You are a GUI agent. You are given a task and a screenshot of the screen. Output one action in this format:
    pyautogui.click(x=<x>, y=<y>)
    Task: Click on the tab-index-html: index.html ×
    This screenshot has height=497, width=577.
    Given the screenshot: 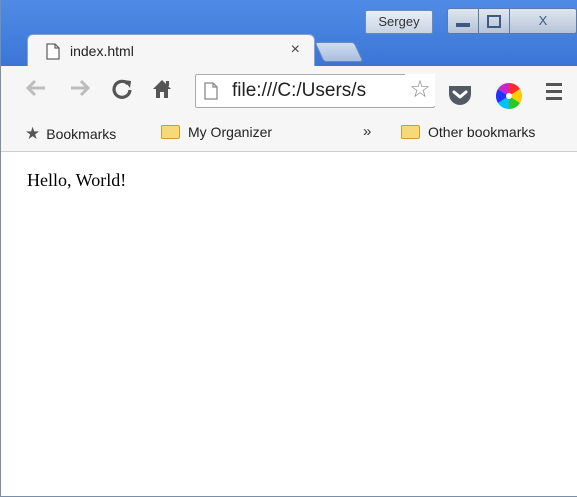 What is the action you would take?
    pyautogui.click(x=171, y=50)
    